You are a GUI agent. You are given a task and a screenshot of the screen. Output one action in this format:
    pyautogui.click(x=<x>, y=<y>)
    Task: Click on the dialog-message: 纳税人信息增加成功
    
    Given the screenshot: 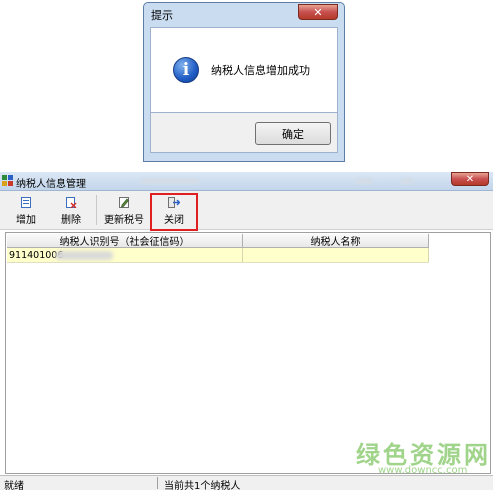 What is the action you would take?
    pyautogui.click(x=260, y=70)
    